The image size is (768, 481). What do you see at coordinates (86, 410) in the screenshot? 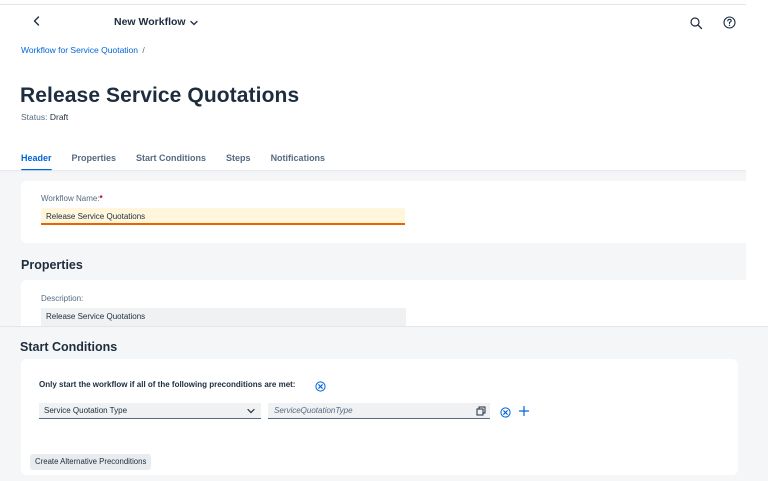
I see `condition-field-value: Service Quotation Type` at bounding box center [86, 410].